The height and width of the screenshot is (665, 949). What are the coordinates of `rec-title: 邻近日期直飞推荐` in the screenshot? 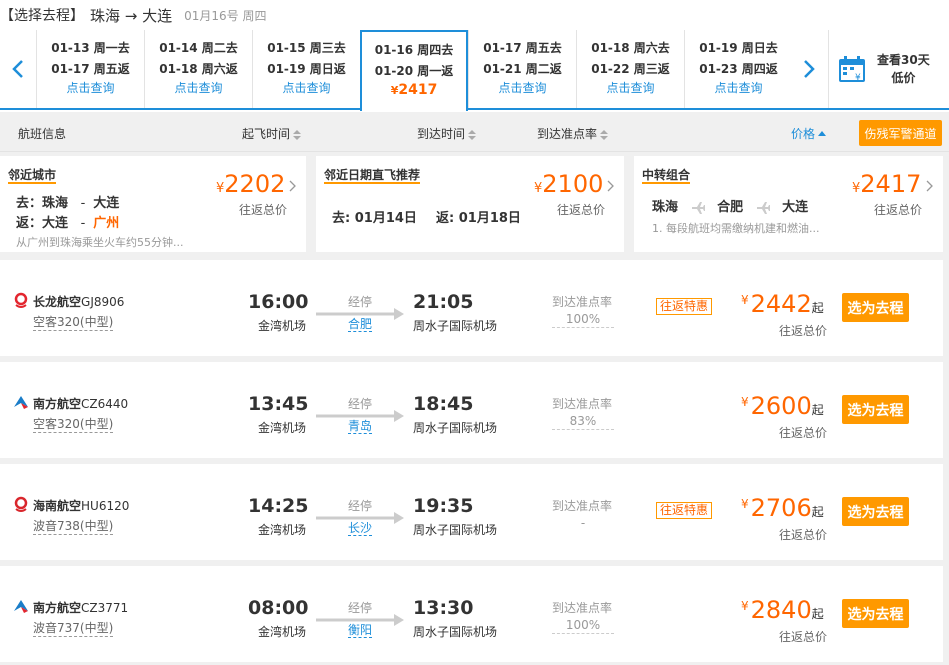 It's located at (372, 176).